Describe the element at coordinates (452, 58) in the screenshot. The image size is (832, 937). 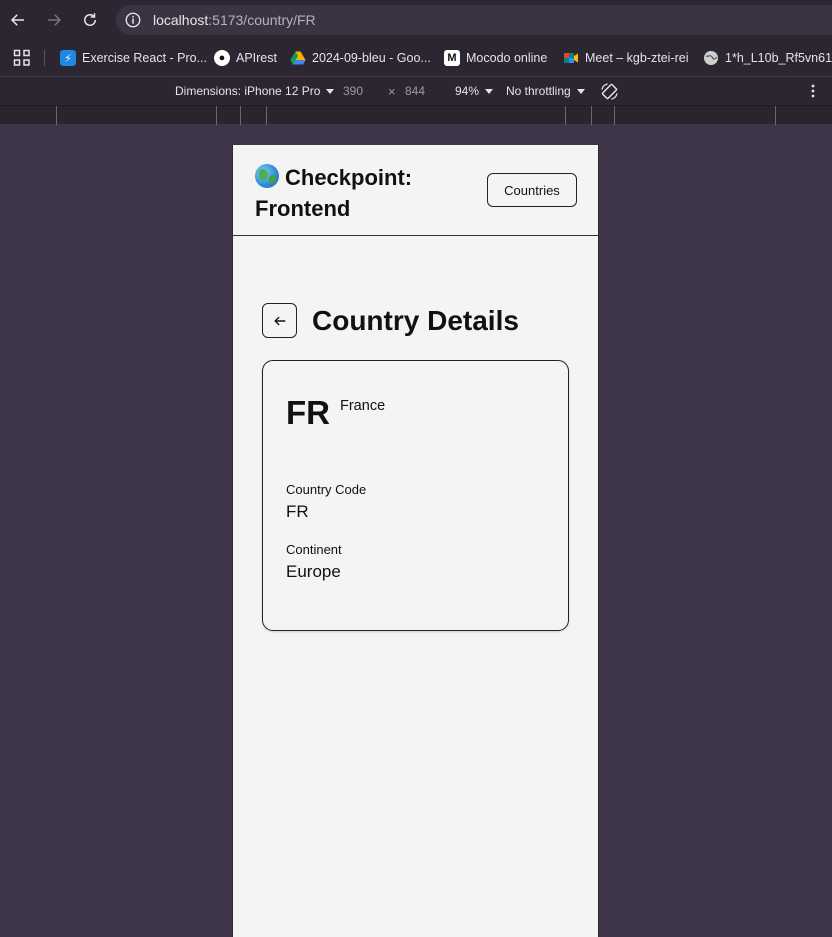
I see `mocodo-icon: M` at that location.